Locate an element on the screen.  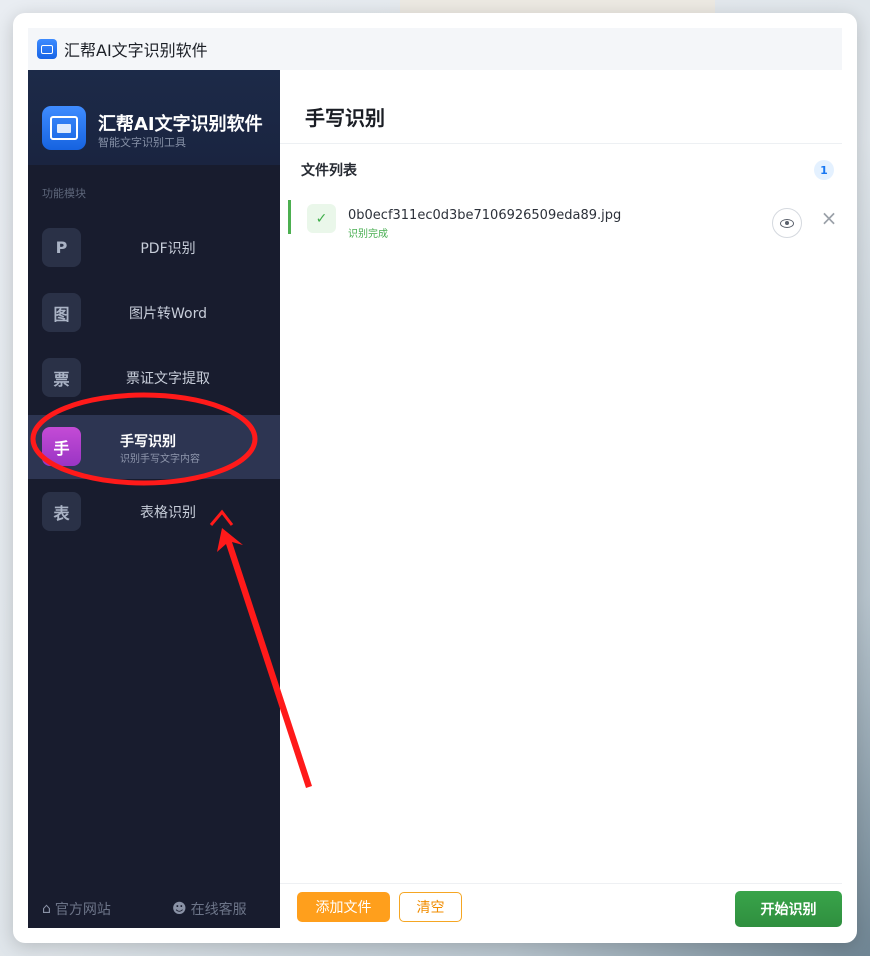
sidebar-item-ticket-text: 票 票证文字提取 is located at coordinates (154, 378).